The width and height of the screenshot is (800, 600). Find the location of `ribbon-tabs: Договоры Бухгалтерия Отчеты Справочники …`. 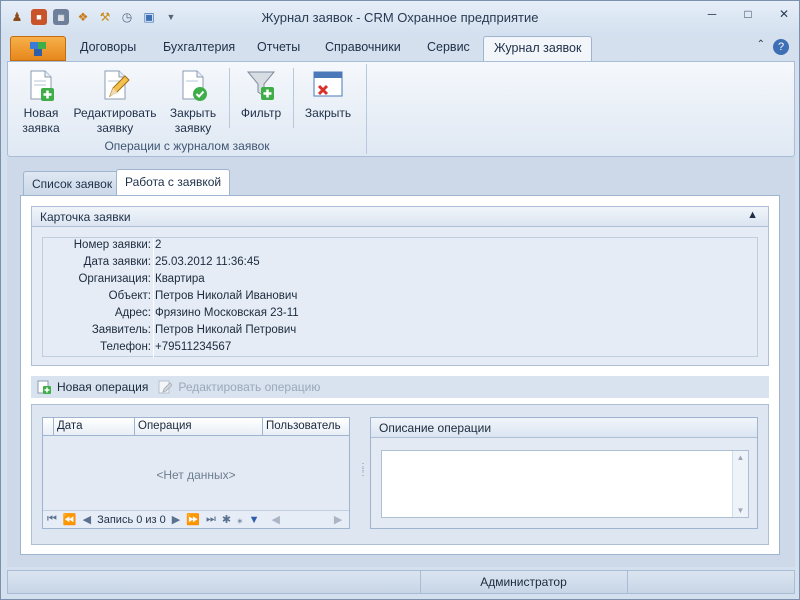

ribbon-tabs: Договоры Бухгалтерия Отчеты Справочники … is located at coordinates (400, 48).